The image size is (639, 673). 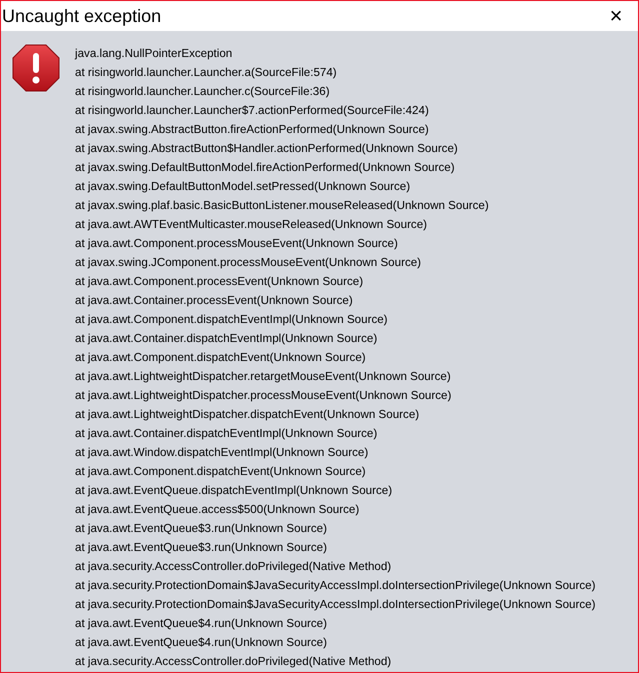 I want to click on stack-trace-line: at javax.swing.DefaultButtonModel.setPressed(Unknown Source), so click(x=243, y=187).